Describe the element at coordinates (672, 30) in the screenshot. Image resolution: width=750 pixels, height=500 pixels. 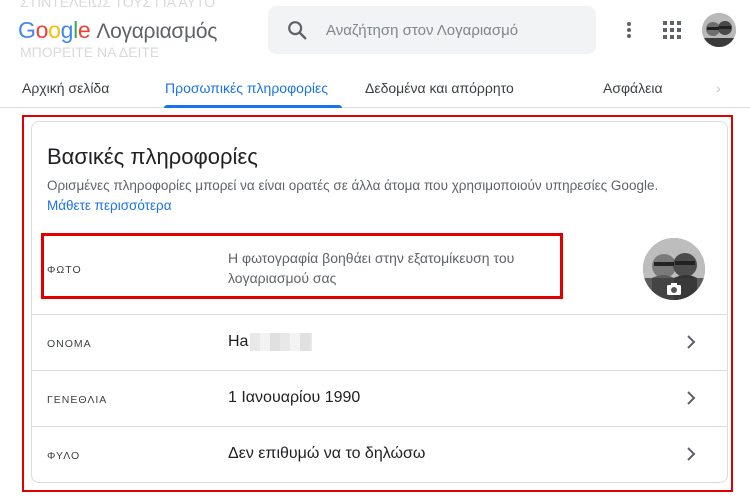
I see `apps-grid-icon` at that location.